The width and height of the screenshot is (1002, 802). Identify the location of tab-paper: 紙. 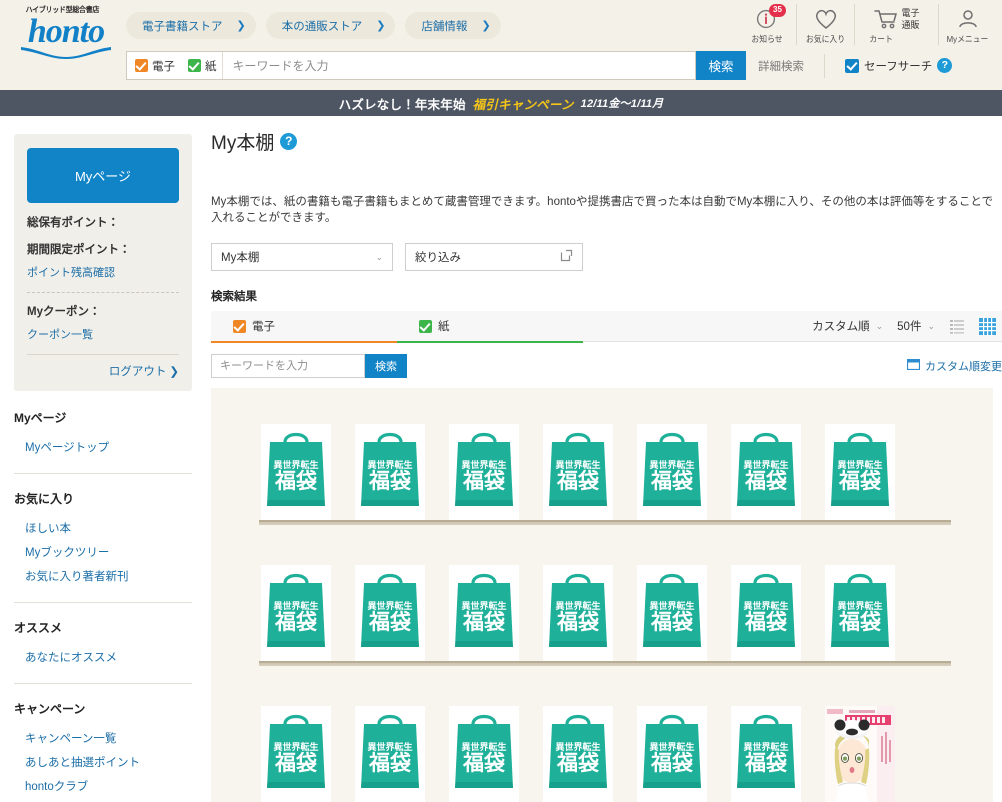
(490, 327).